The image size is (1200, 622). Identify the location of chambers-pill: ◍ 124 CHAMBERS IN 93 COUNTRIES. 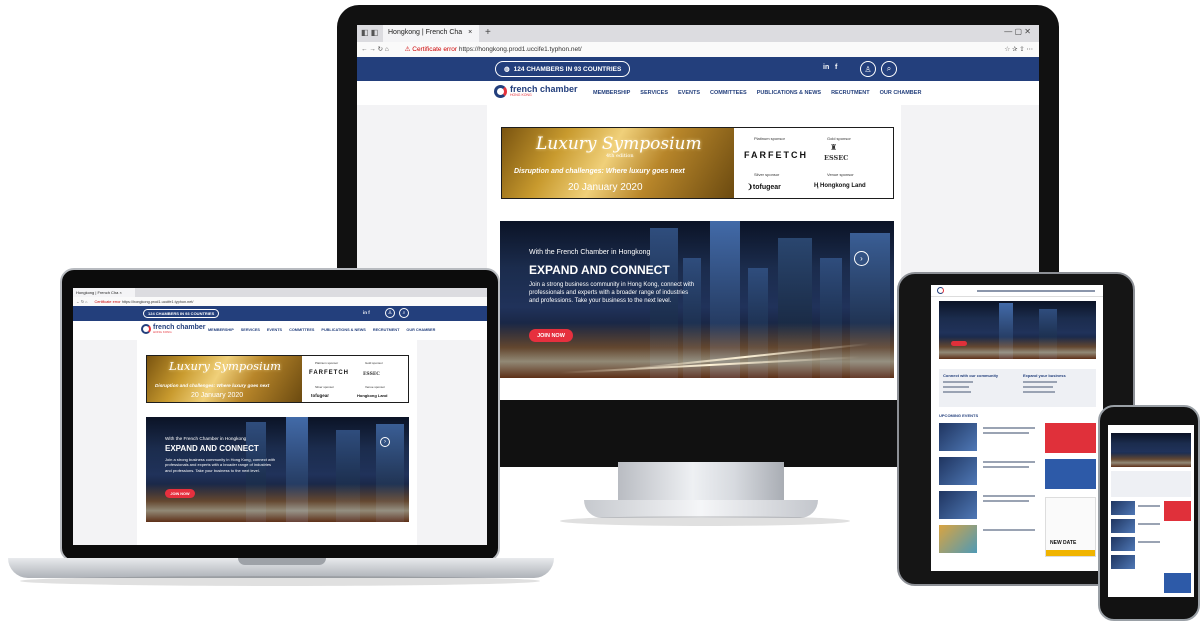
(563, 69).